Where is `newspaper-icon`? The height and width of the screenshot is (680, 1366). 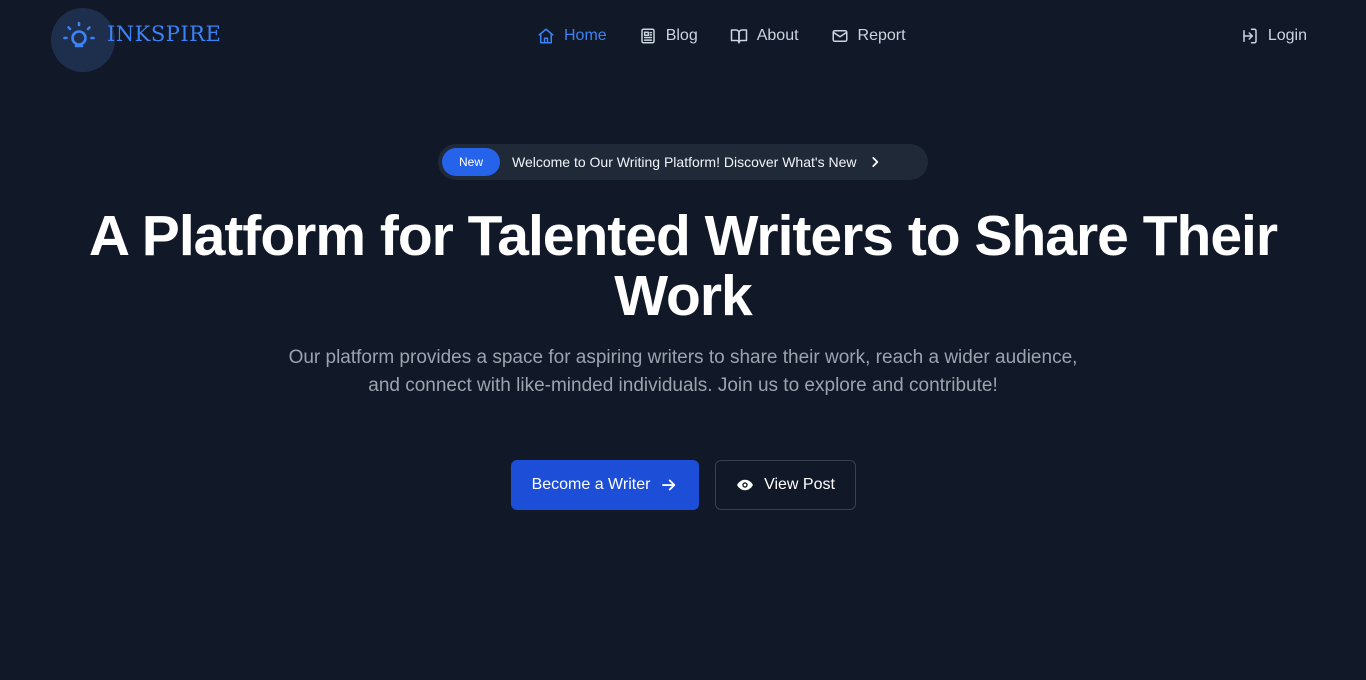 newspaper-icon is located at coordinates (647, 36).